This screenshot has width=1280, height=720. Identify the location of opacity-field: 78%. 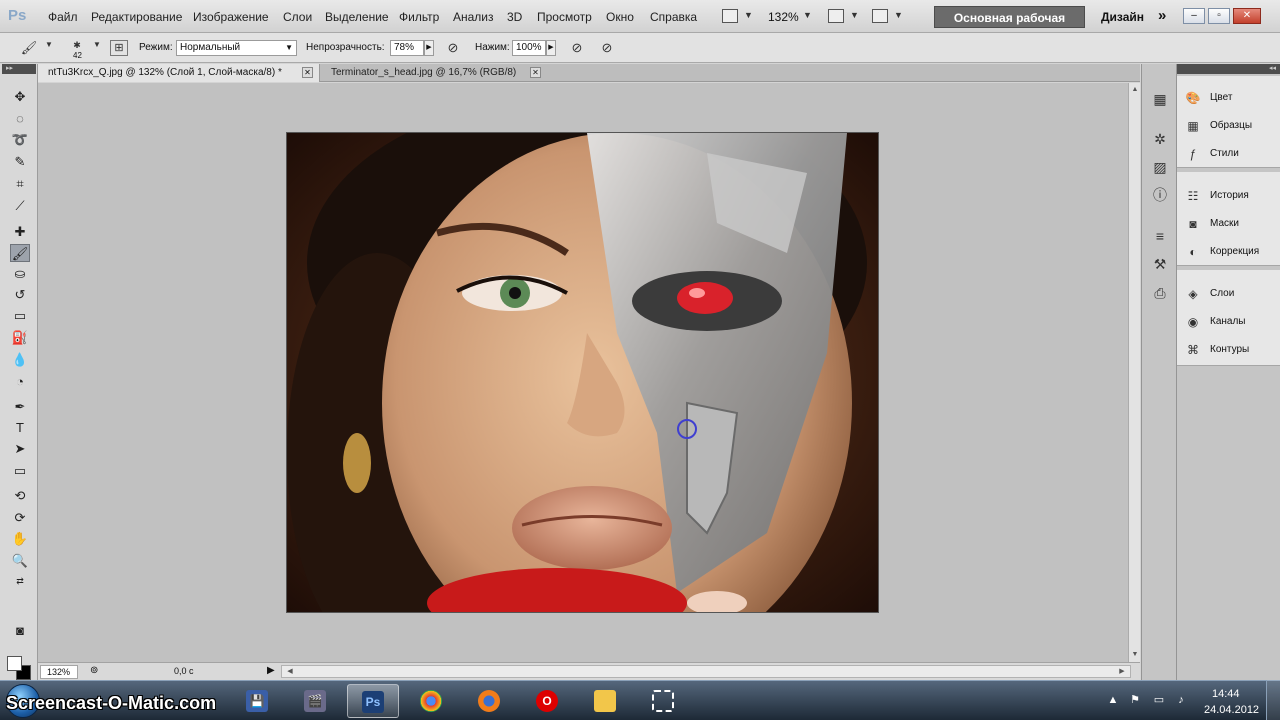
(407, 48).